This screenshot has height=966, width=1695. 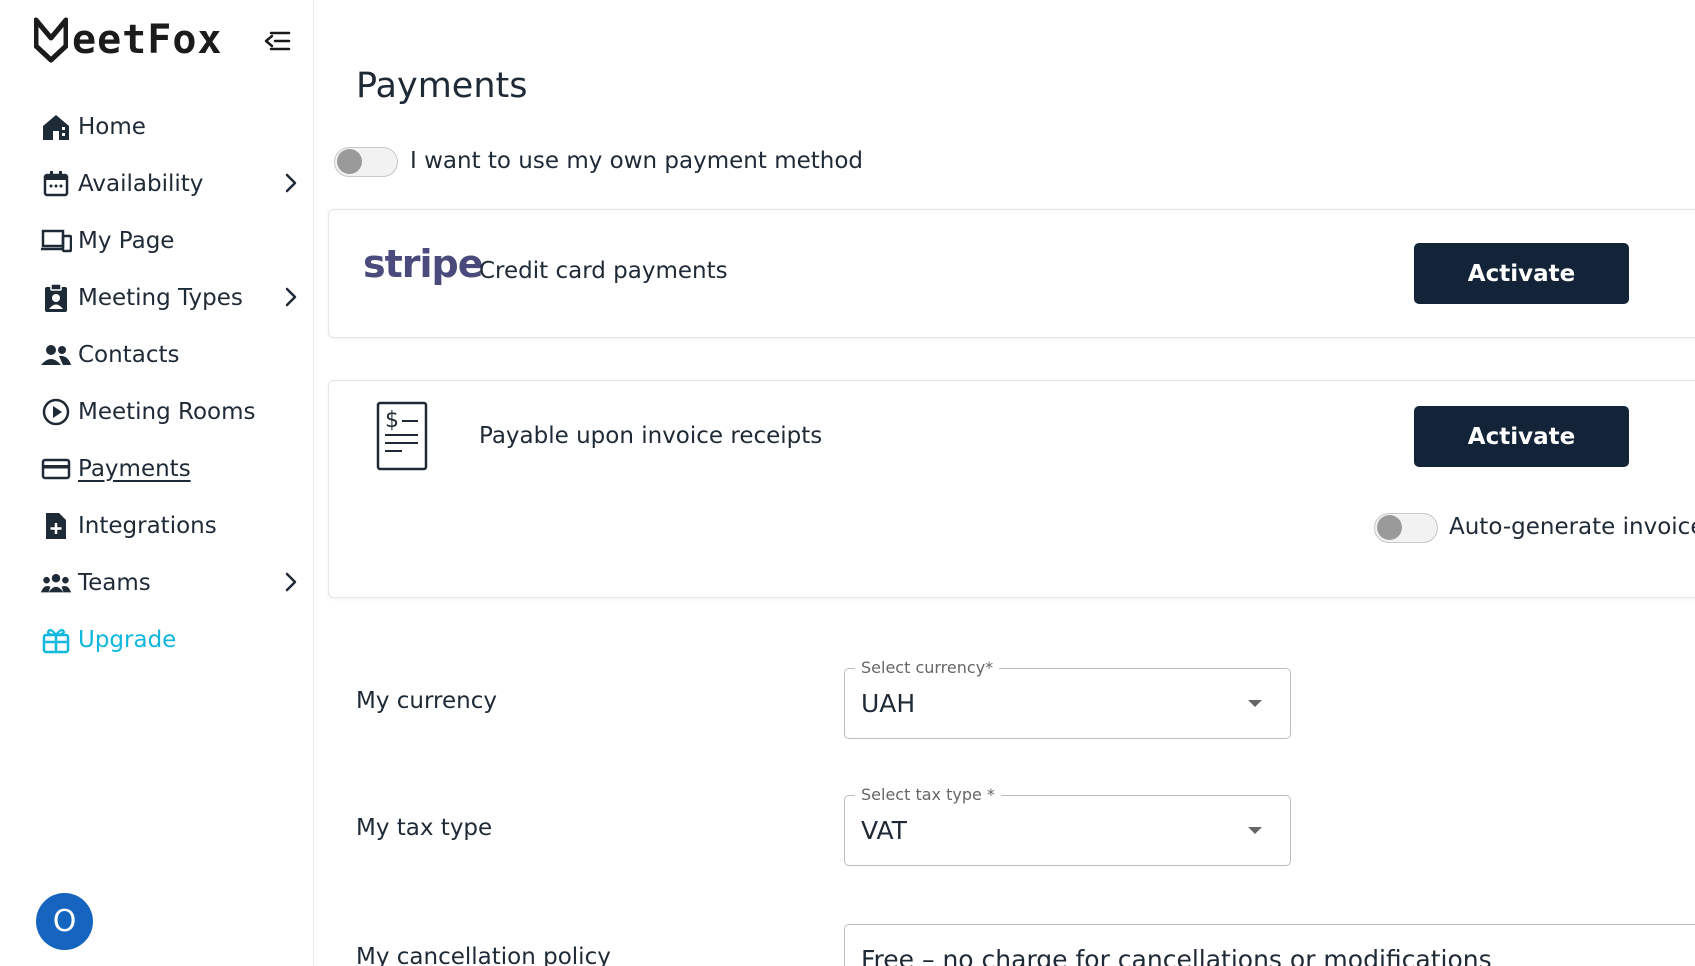 I want to click on currency-select-legend: Select currency*, so click(x=927, y=667).